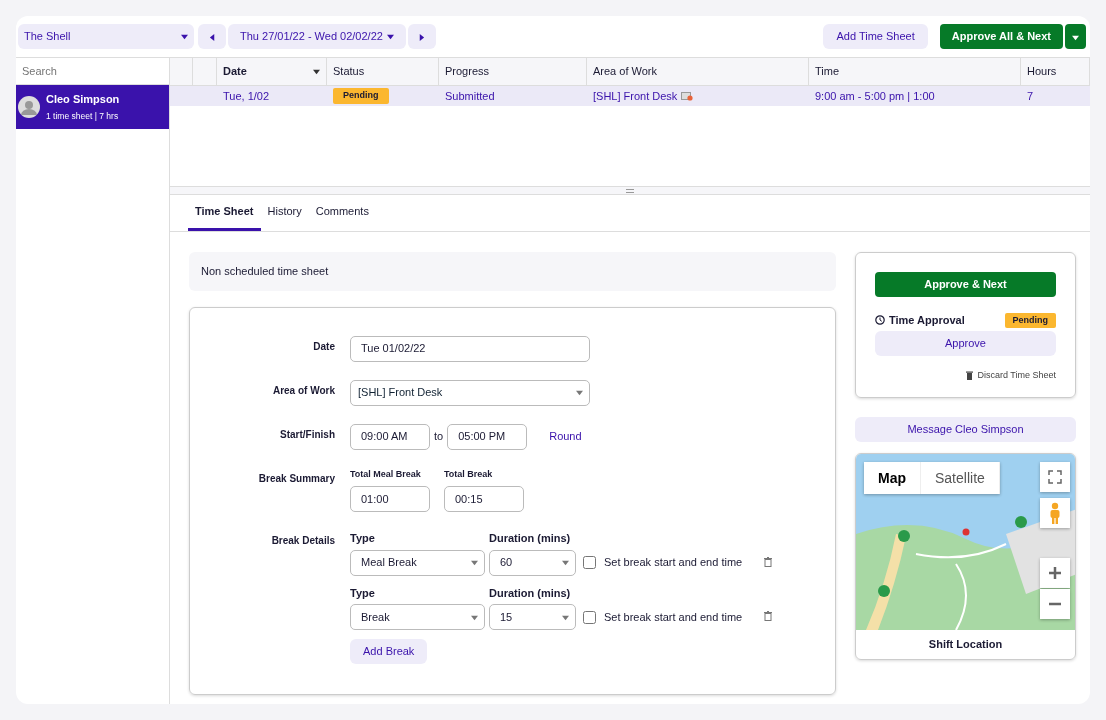  Describe the element at coordinates (965, 429) in the screenshot. I see `message-button: Message Cleo Simpson` at that location.